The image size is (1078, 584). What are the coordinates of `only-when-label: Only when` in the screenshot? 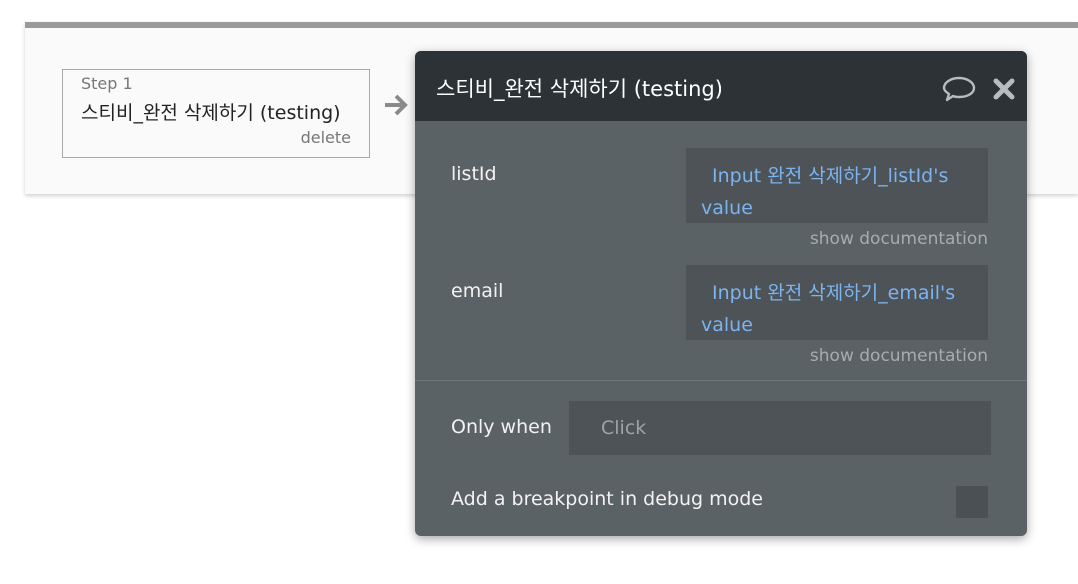 It's located at (501, 427).